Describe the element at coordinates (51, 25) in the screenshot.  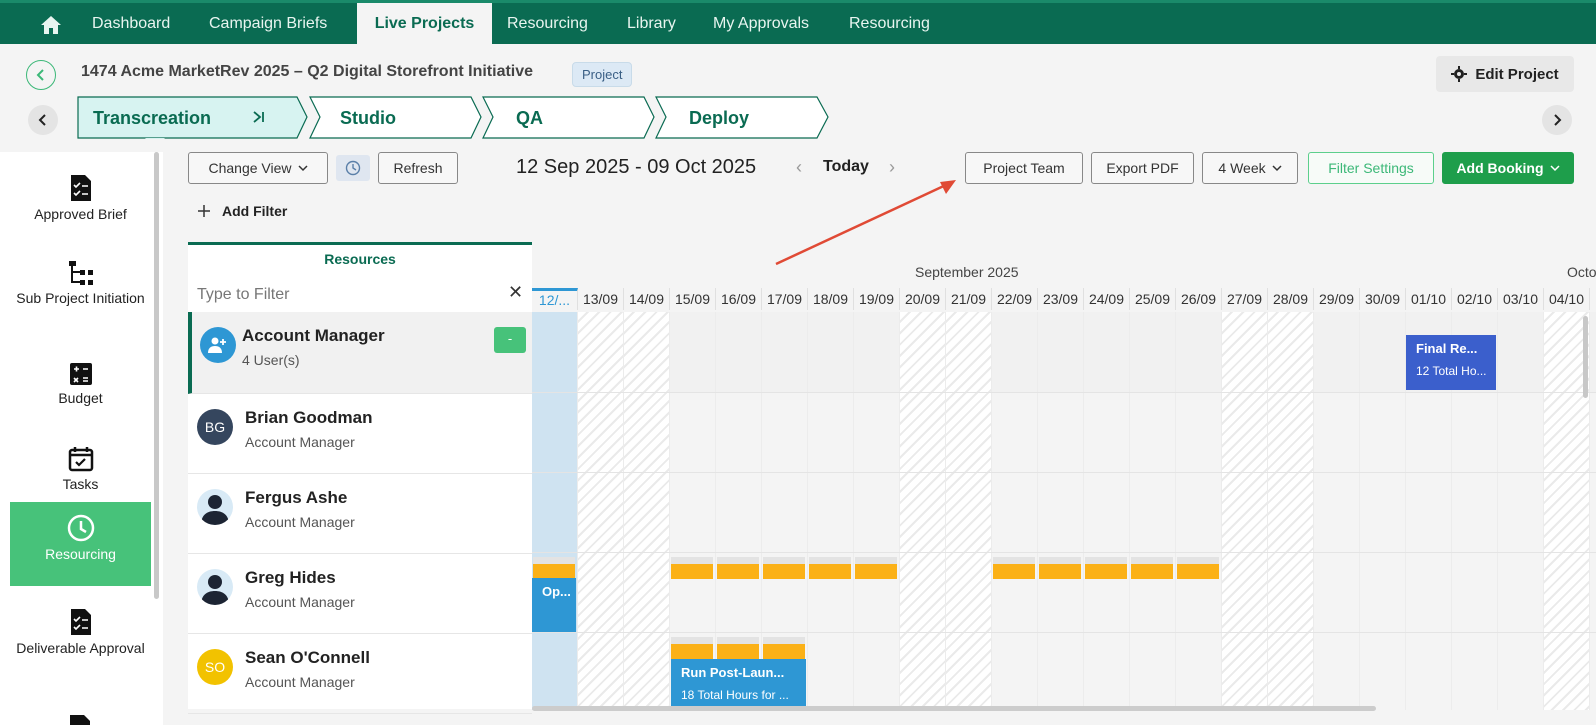
I see `home-icon` at that location.